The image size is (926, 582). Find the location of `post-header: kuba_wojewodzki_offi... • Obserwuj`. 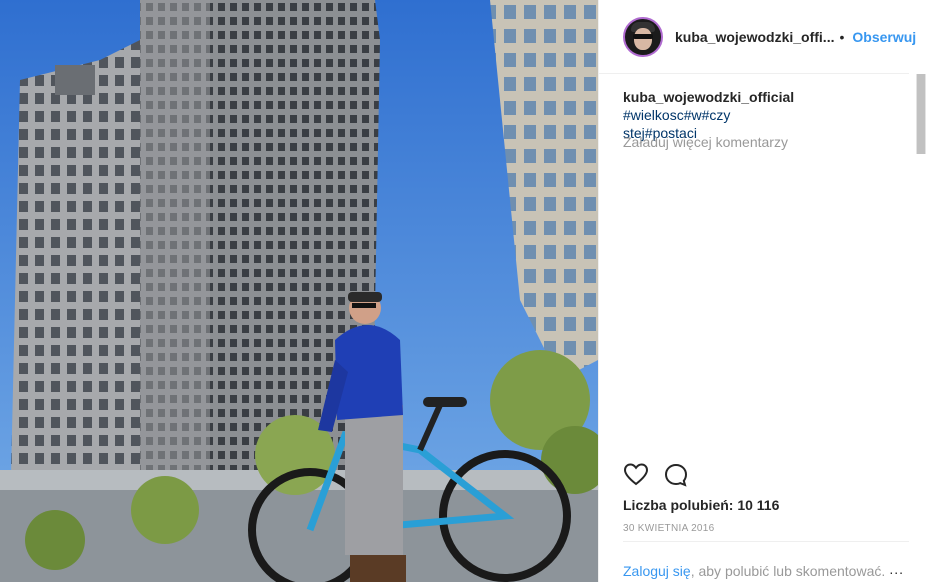

post-header: kuba_wojewodzki_offi... • Obserwuj is located at coordinates (757, 37).